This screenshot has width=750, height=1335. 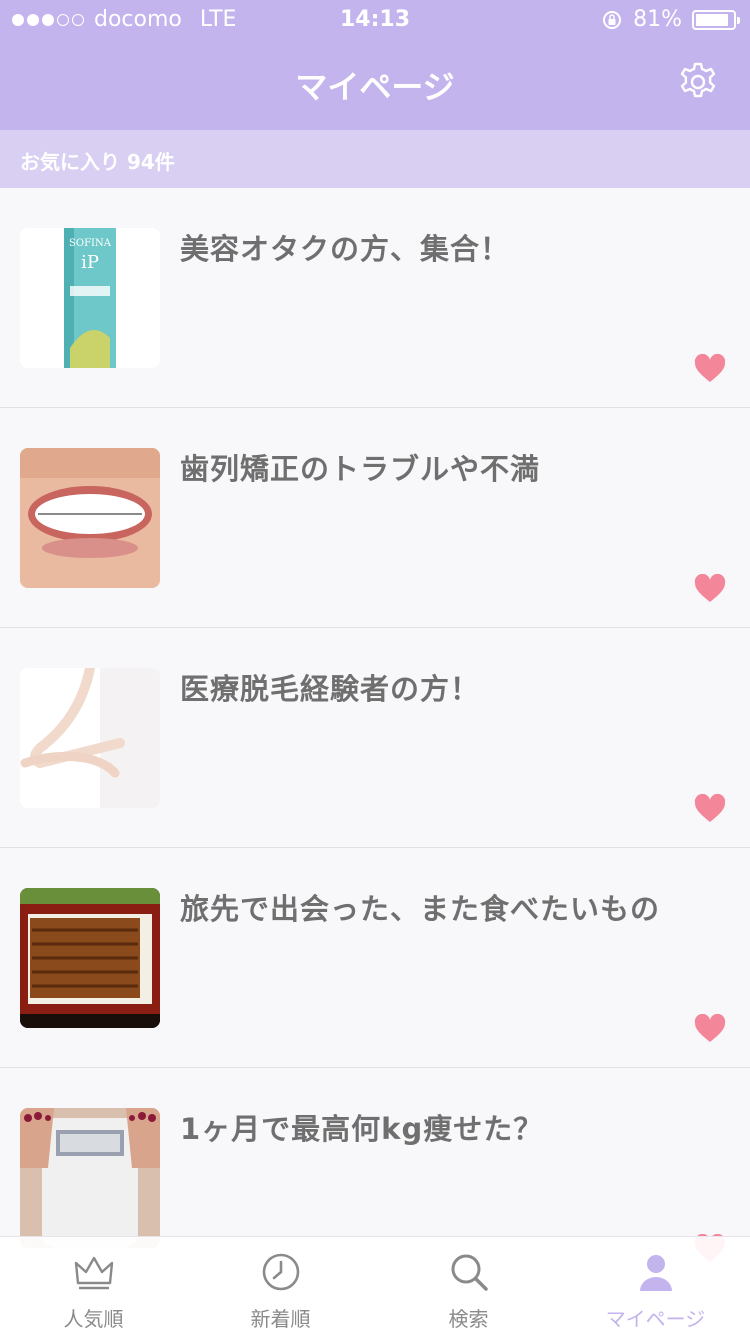 I want to click on favorites-count-label: お気に入り 94件, so click(x=97, y=162).